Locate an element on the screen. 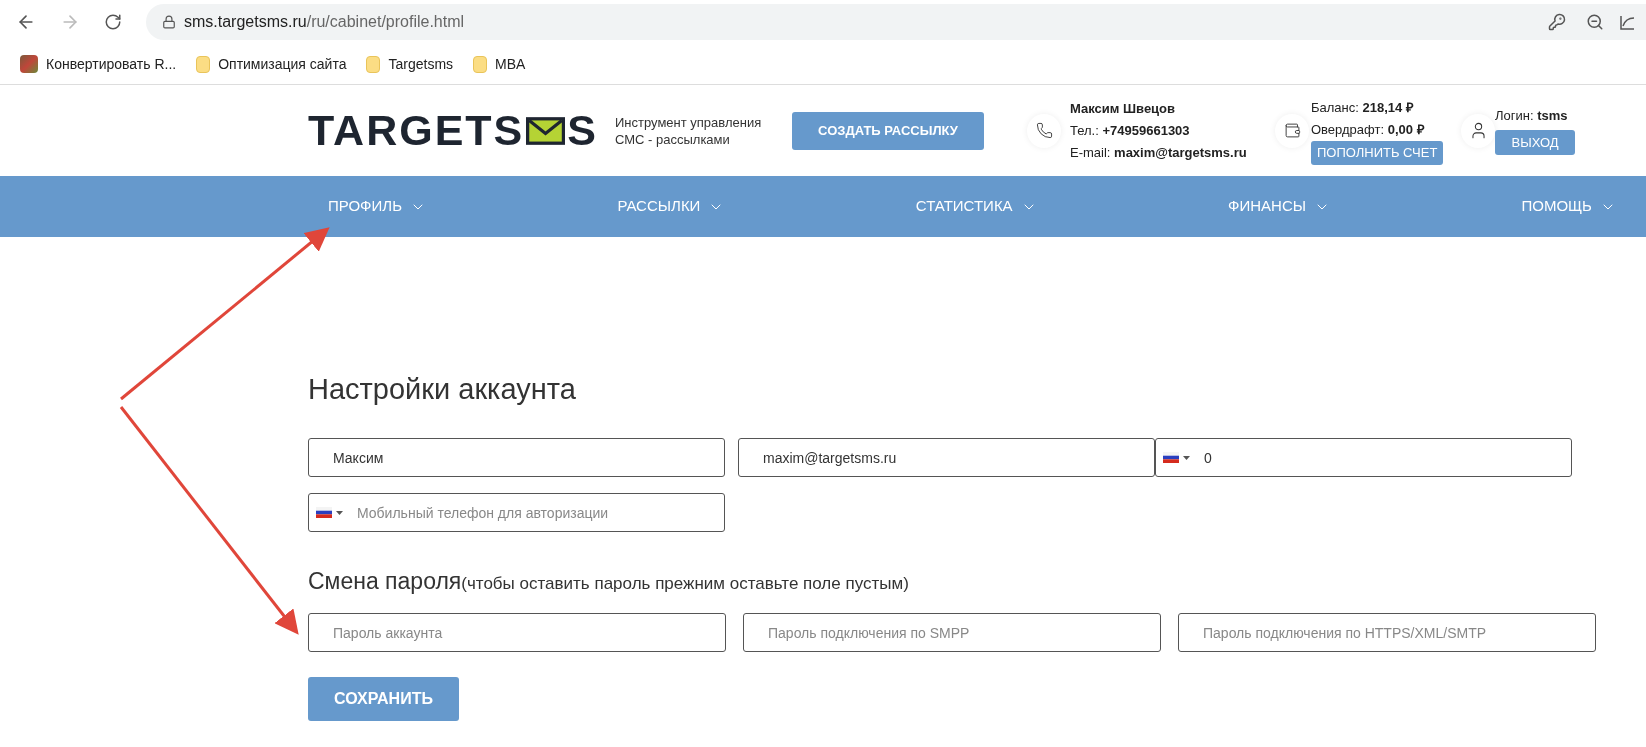 This screenshot has height=747, width=1646. phone-field: Мобильный телефон для авторизации is located at coordinates (516, 513).